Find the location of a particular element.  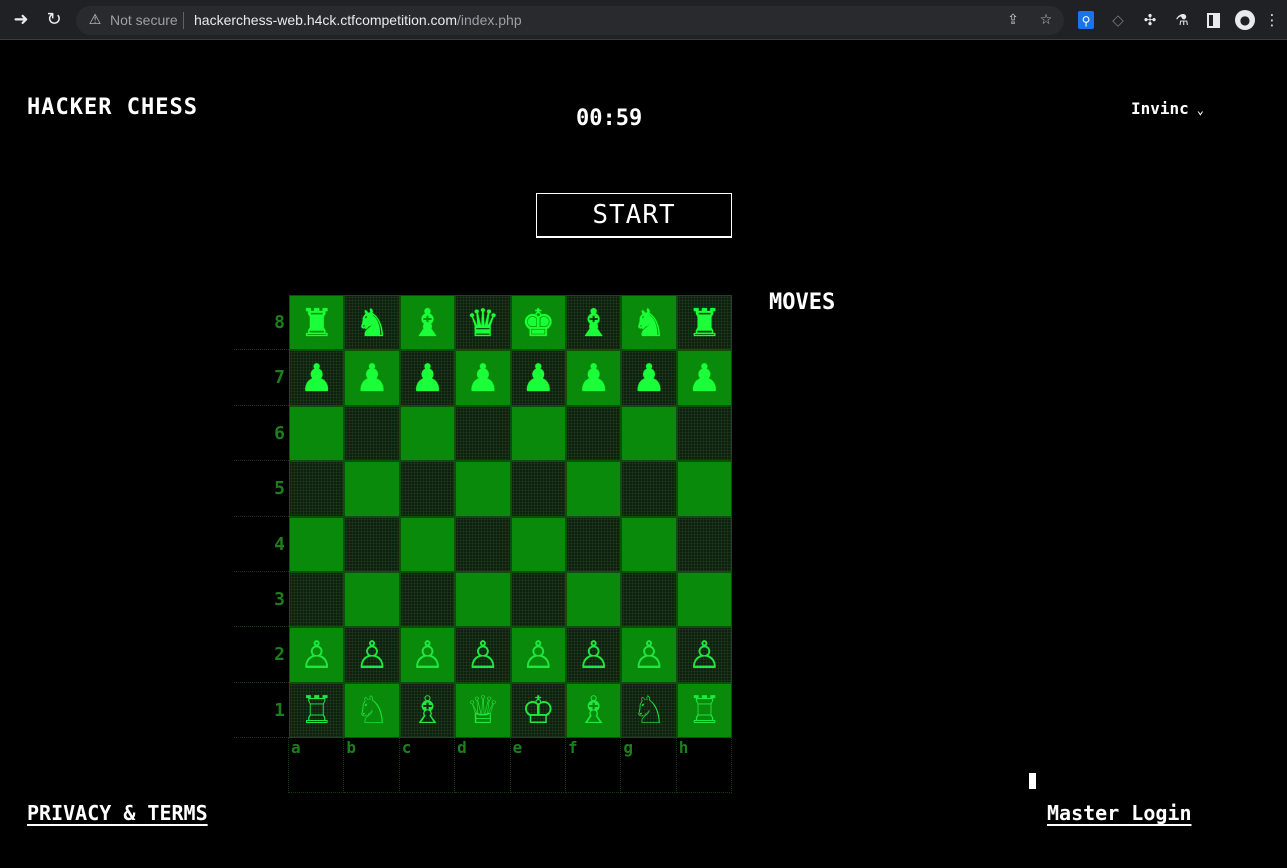

black-queen-icon: ♛ is located at coordinates (483, 323).